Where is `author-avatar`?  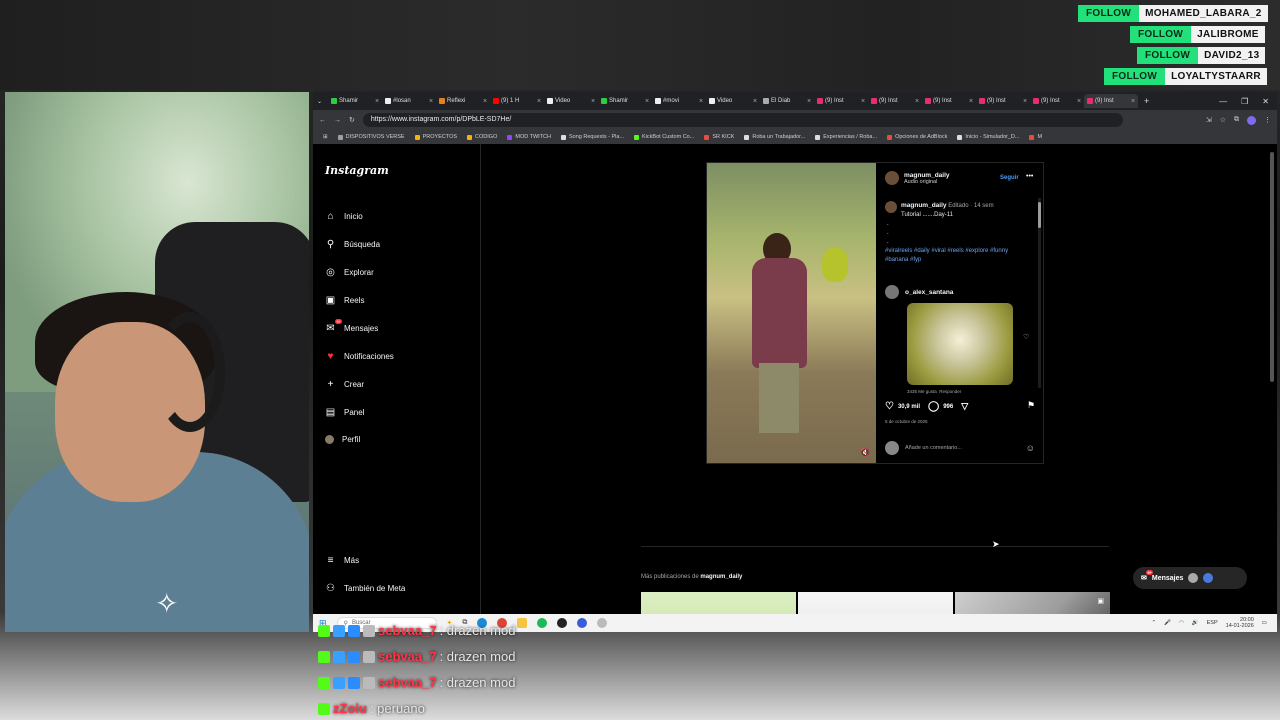 author-avatar is located at coordinates (892, 178).